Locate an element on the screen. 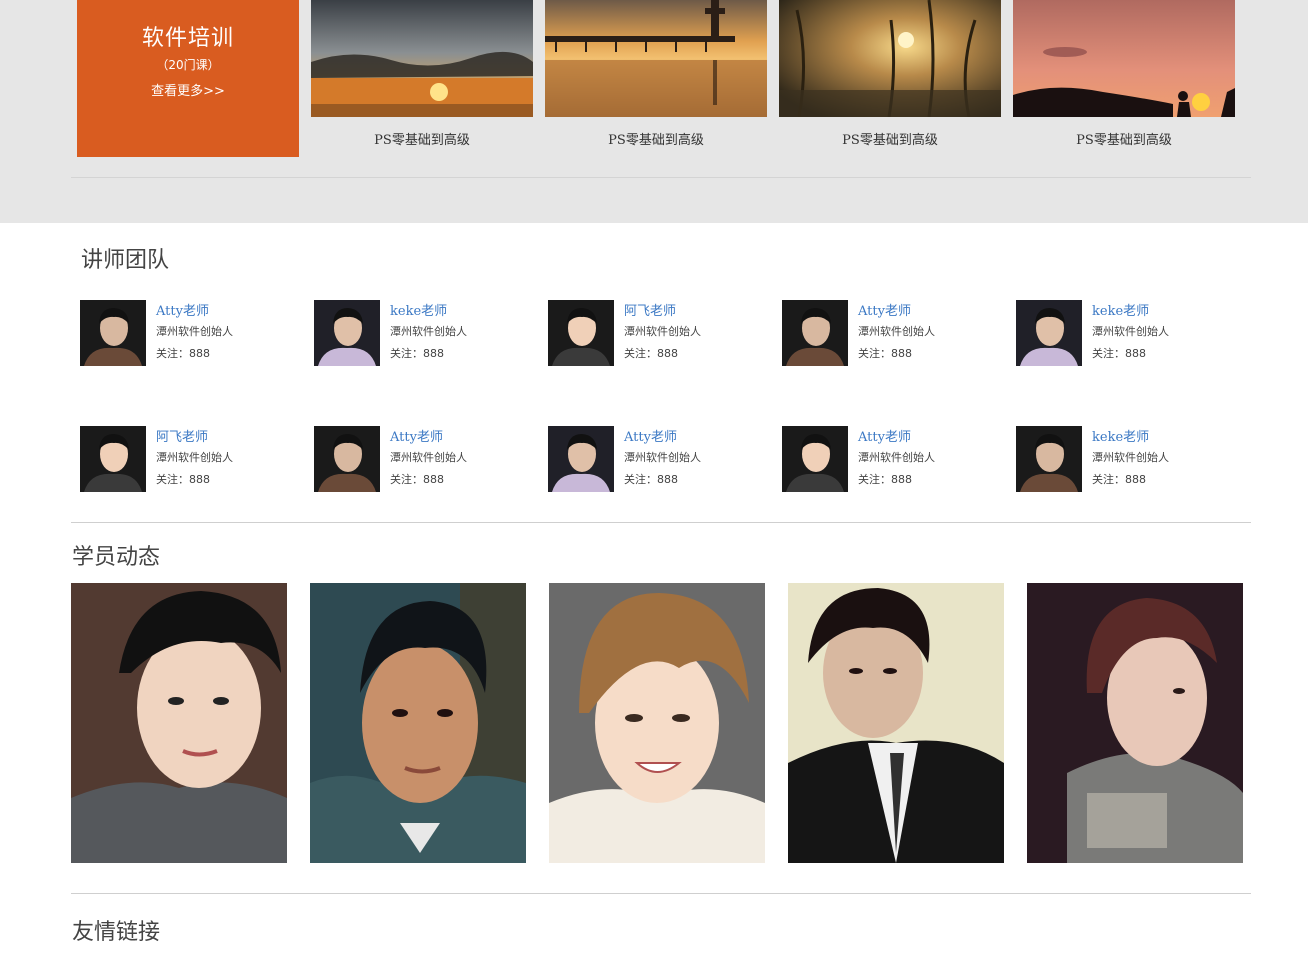  links-section-title: 友情链接 is located at coordinates (116, 932).